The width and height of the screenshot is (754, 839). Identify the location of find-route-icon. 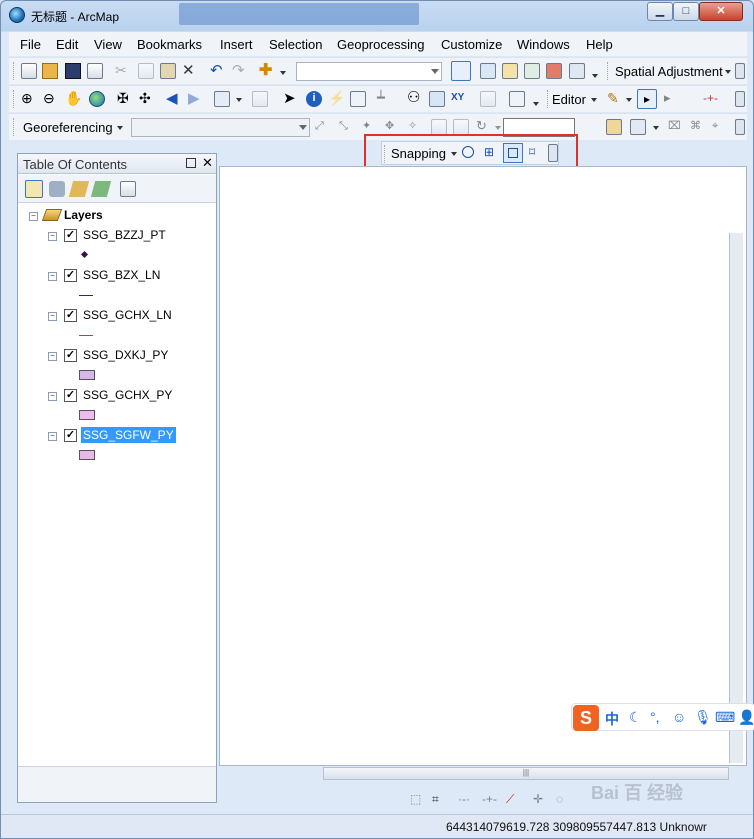
(437, 99).